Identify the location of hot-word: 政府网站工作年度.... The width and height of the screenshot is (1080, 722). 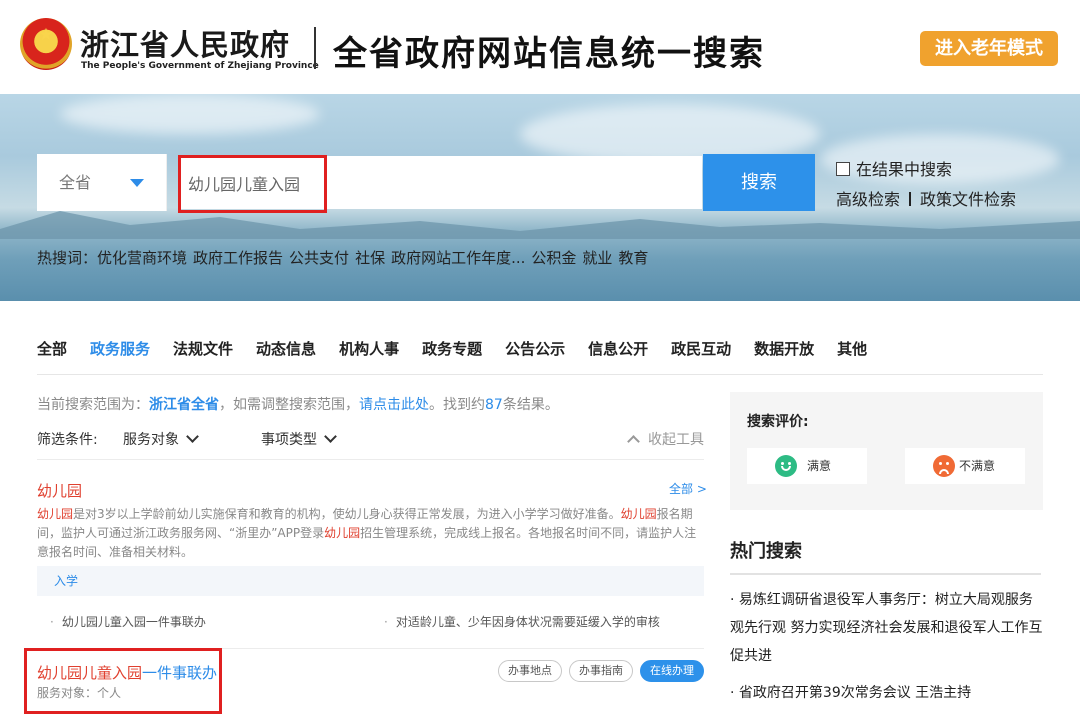
(458, 258).